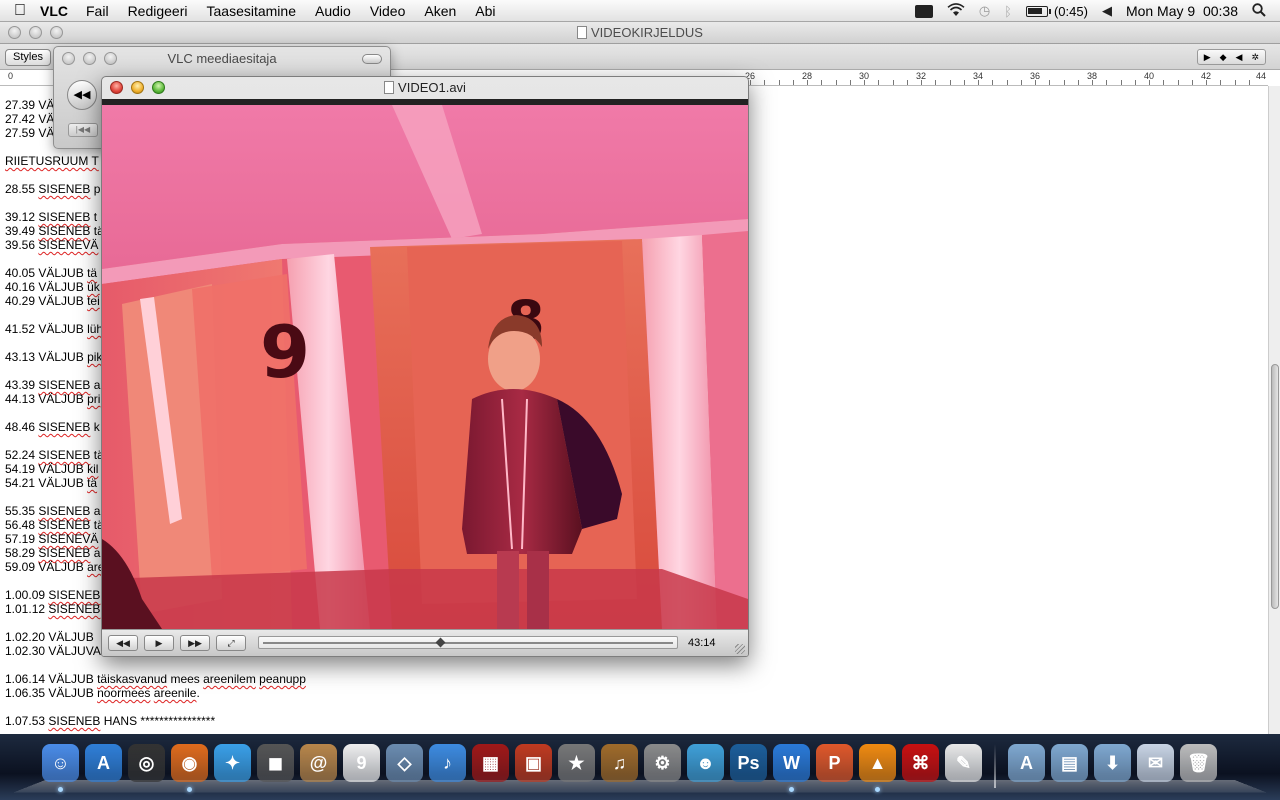 The height and width of the screenshot is (800, 1280). I want to click on controller-rewind-button: ◀◀, so click(82, 95).